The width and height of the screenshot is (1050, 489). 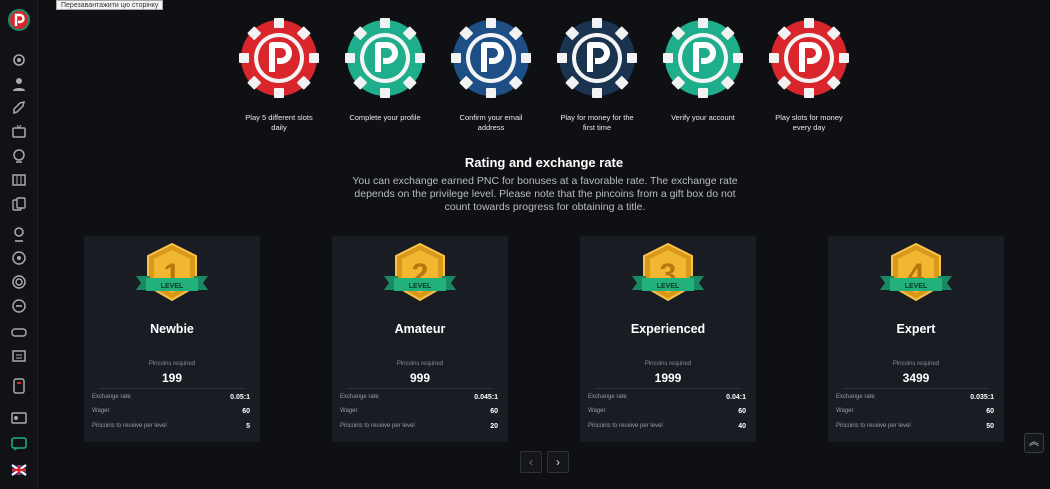 I want to click on rocket-icon, so click(x=19, y=108).